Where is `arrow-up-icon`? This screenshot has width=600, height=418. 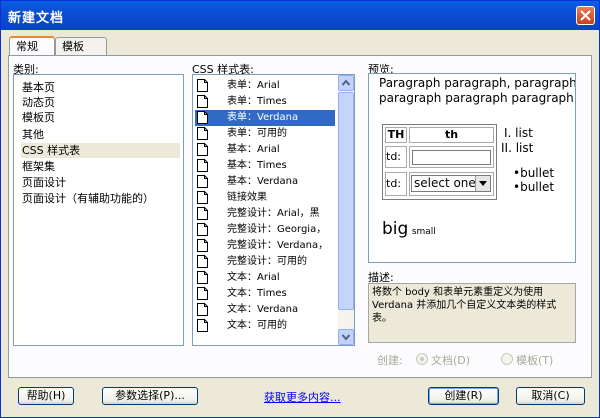
arrow-up-icon is located at coordinates (346, 82).